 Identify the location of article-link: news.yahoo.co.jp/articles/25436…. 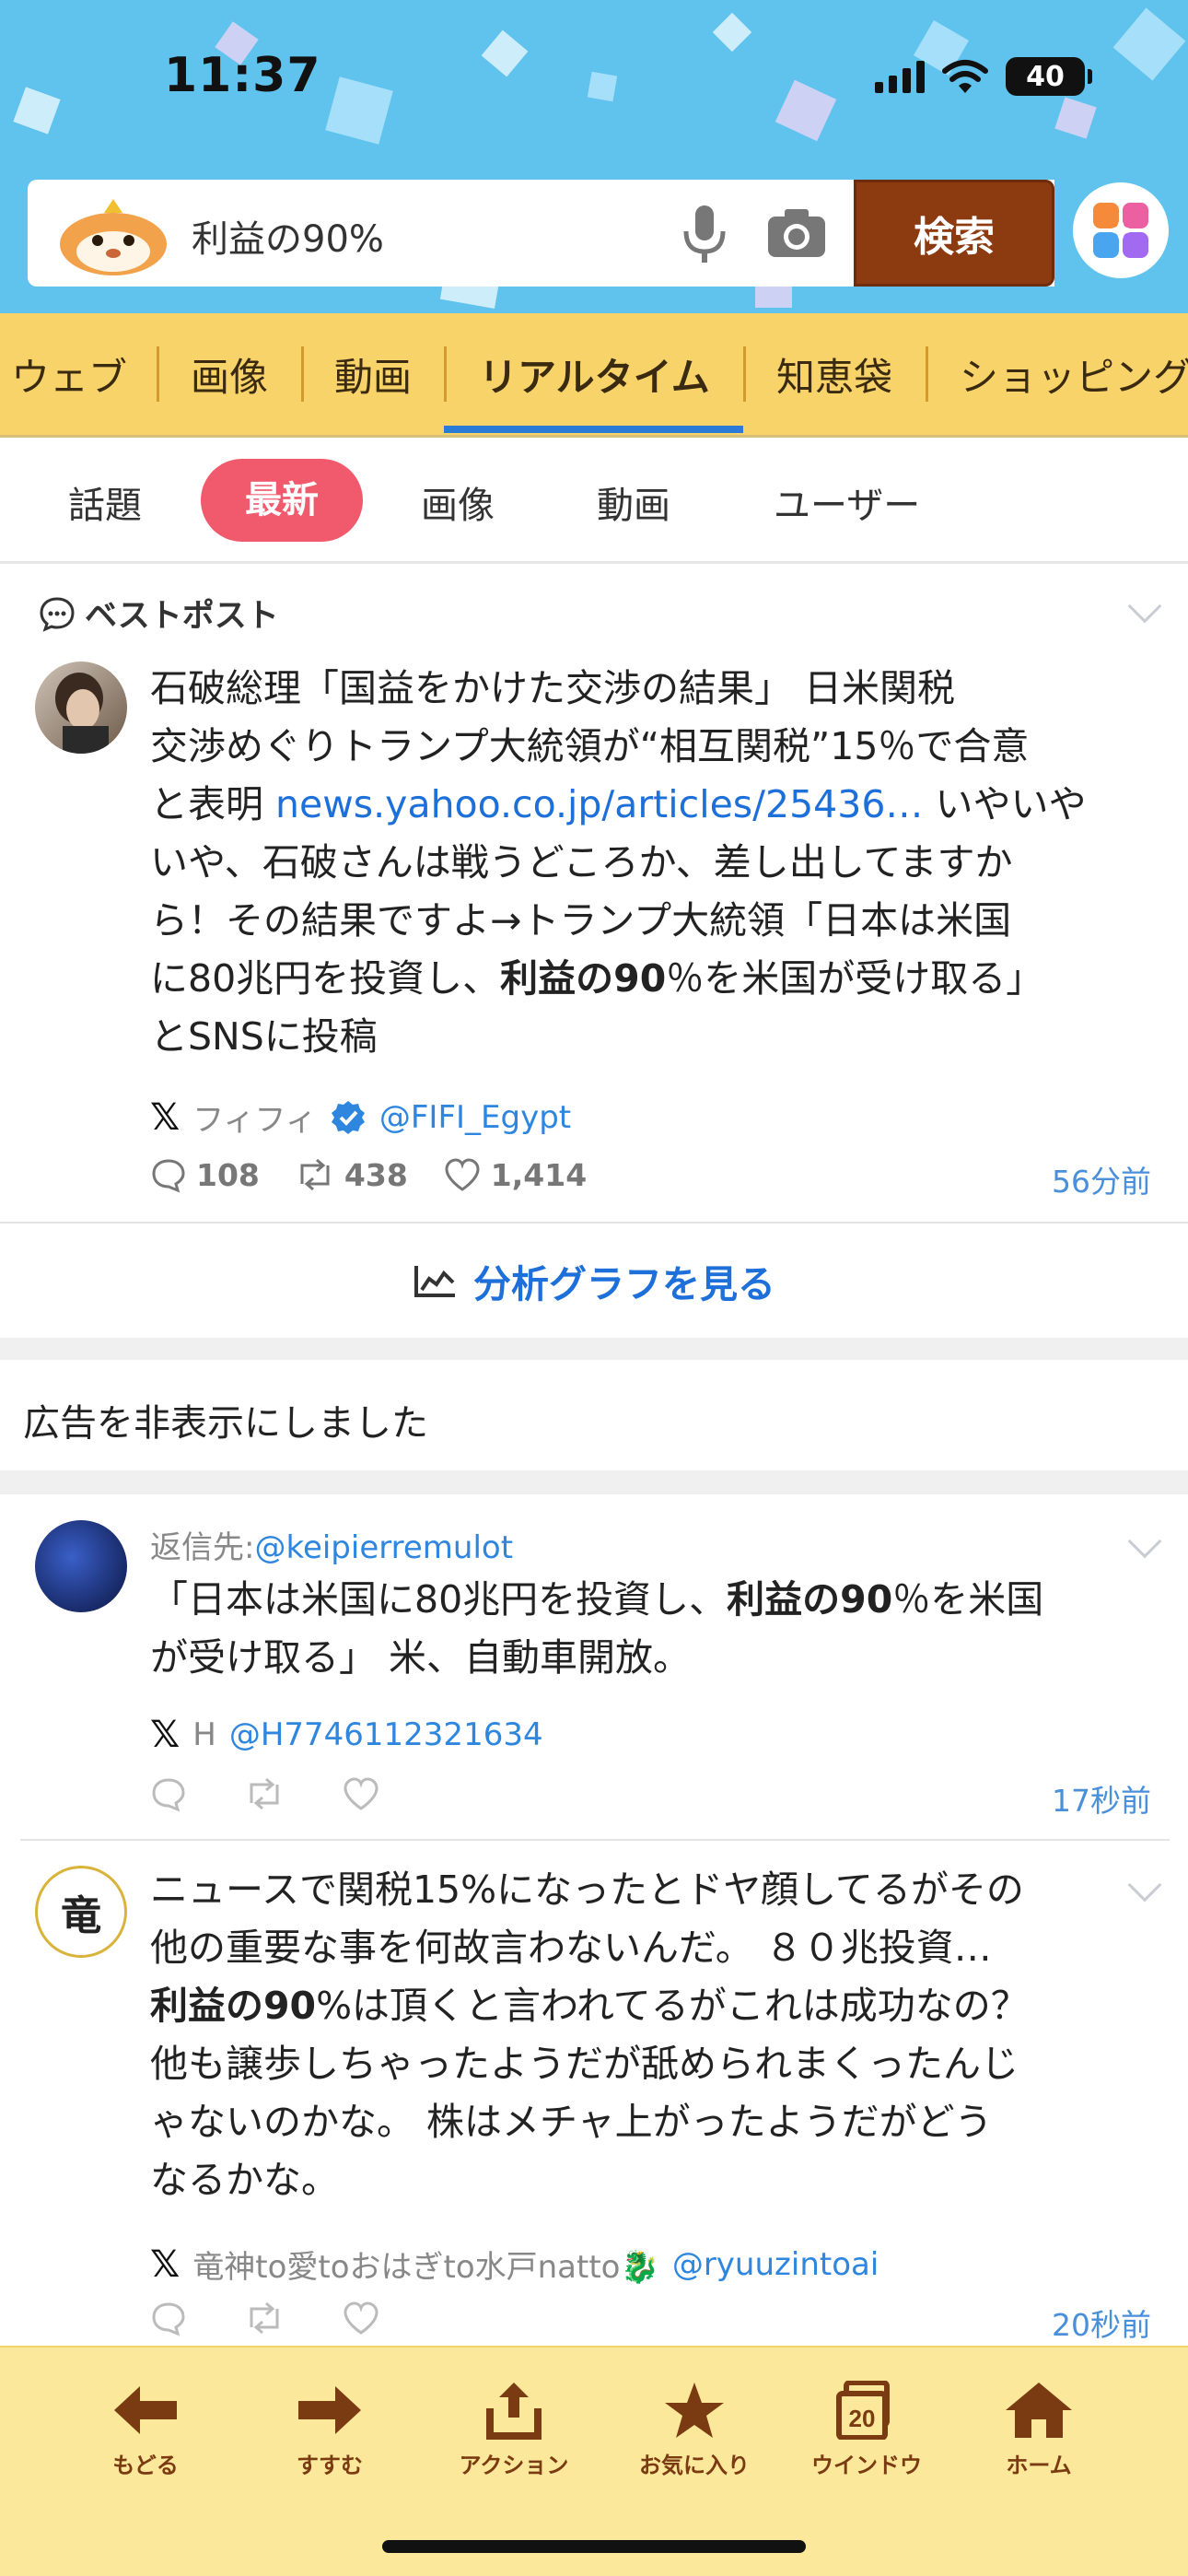
(599, 804).